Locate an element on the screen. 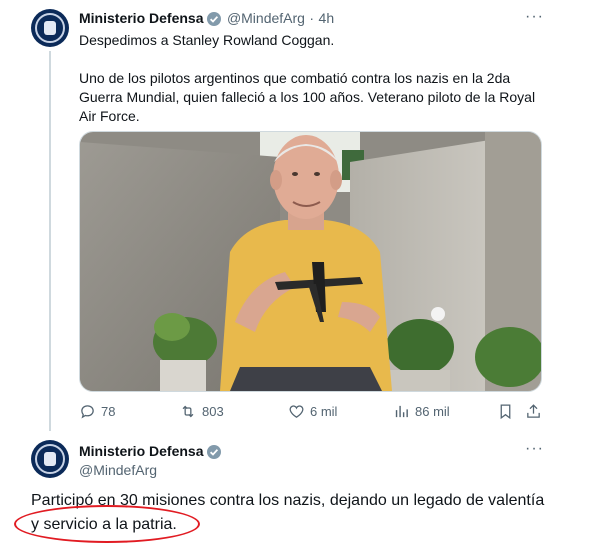 The image size is (589, 549). bookmark-button is located at coordinates (508, 411).